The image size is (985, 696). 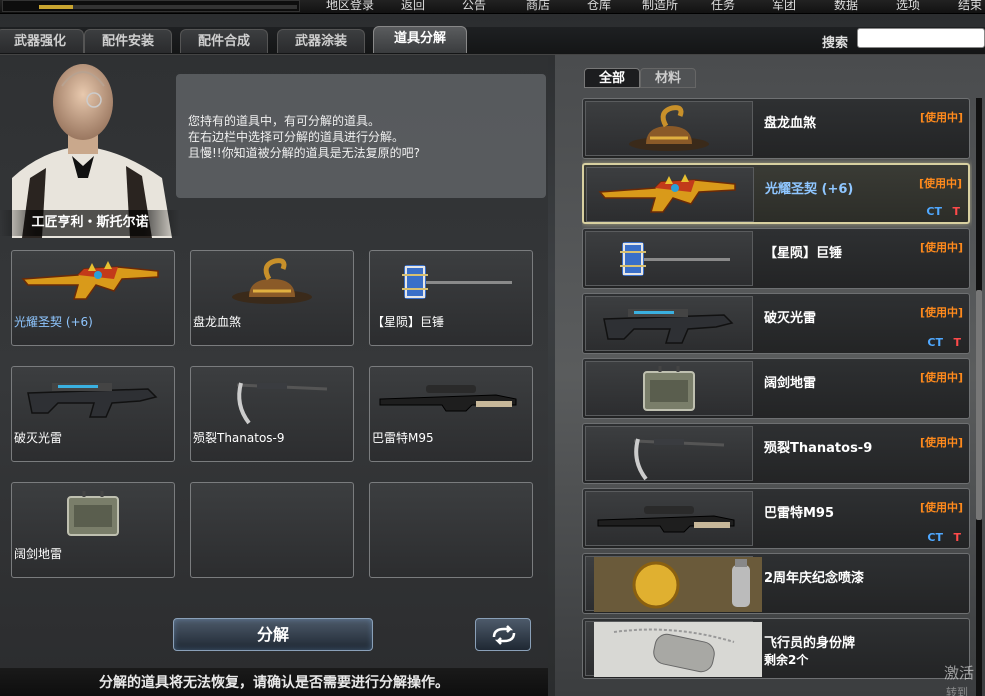 I want to click on nav-options: 选项, so click(x=908, y=6).